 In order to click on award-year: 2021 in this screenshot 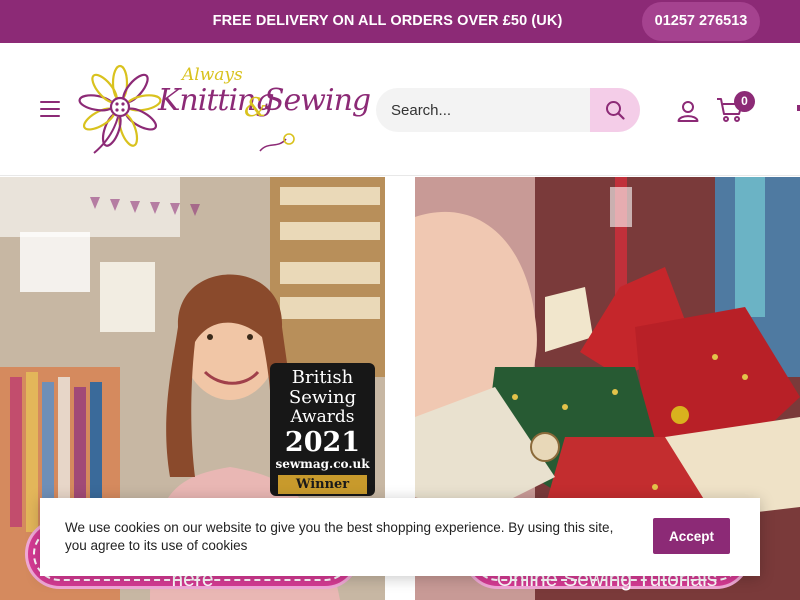, I will do `click(322, 442)`.